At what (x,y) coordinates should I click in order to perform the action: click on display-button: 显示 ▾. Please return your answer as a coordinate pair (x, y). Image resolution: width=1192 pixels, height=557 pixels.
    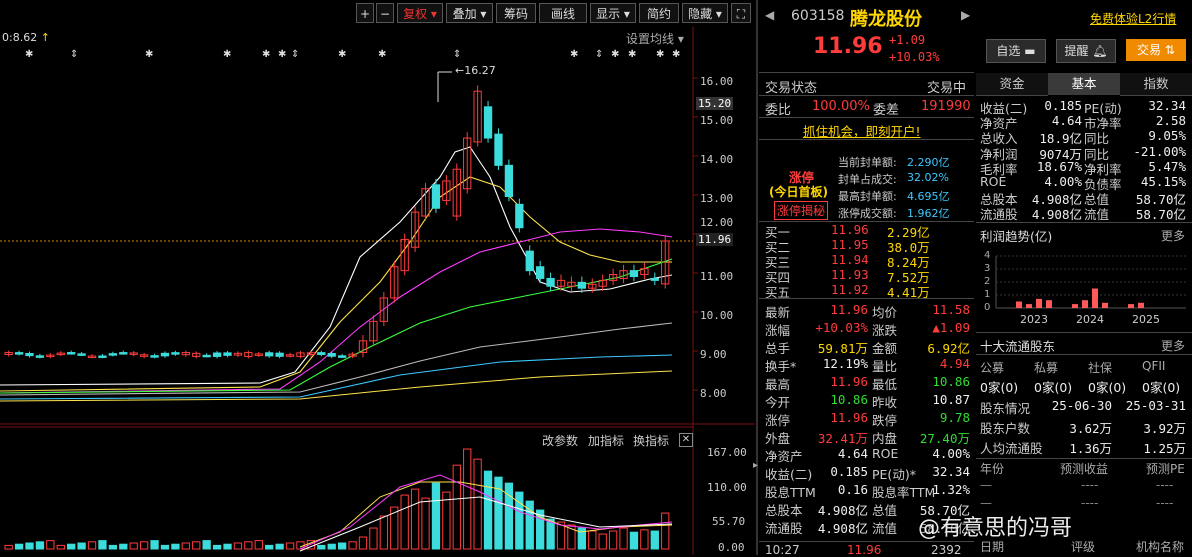
    Looking at the image, I should click on (613, 13).